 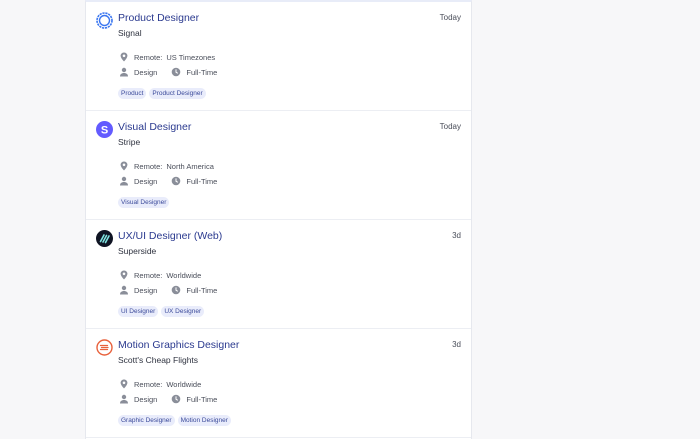 I want to click on scotts-cheap-flights-logo-icon, so click(x=104, y=347).